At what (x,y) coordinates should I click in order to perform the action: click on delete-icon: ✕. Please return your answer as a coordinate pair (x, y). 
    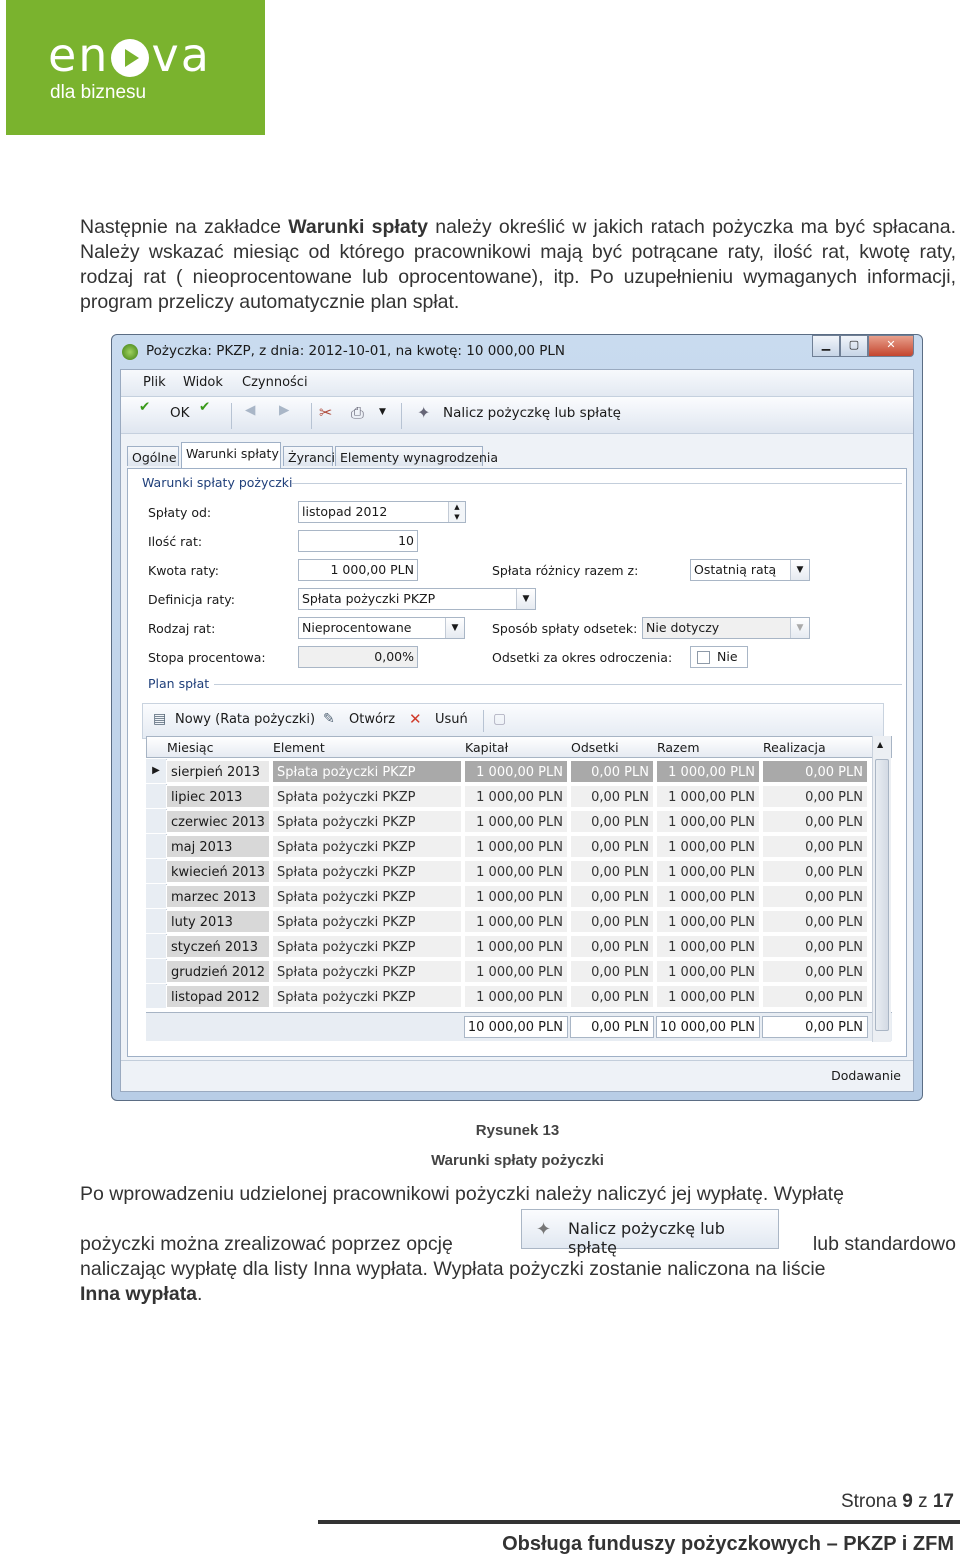
    Looking at the image, I should click on (415, 719).